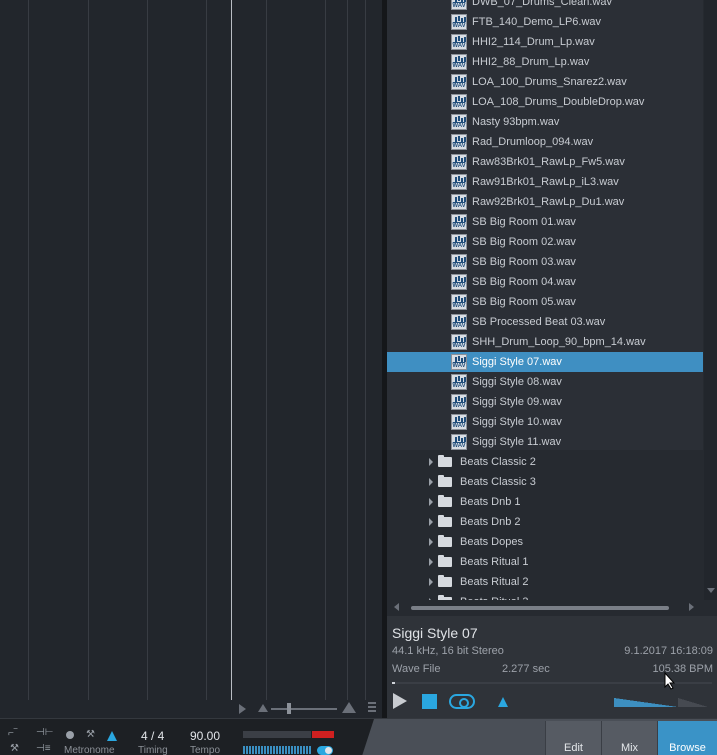 The height and width of the screenshot is (755, 717). What do you see at coordinates (545, 402) in the screenshot?
I see `file-row: WAV Siggi Style 09.wav` at bounding box center [545, 402].